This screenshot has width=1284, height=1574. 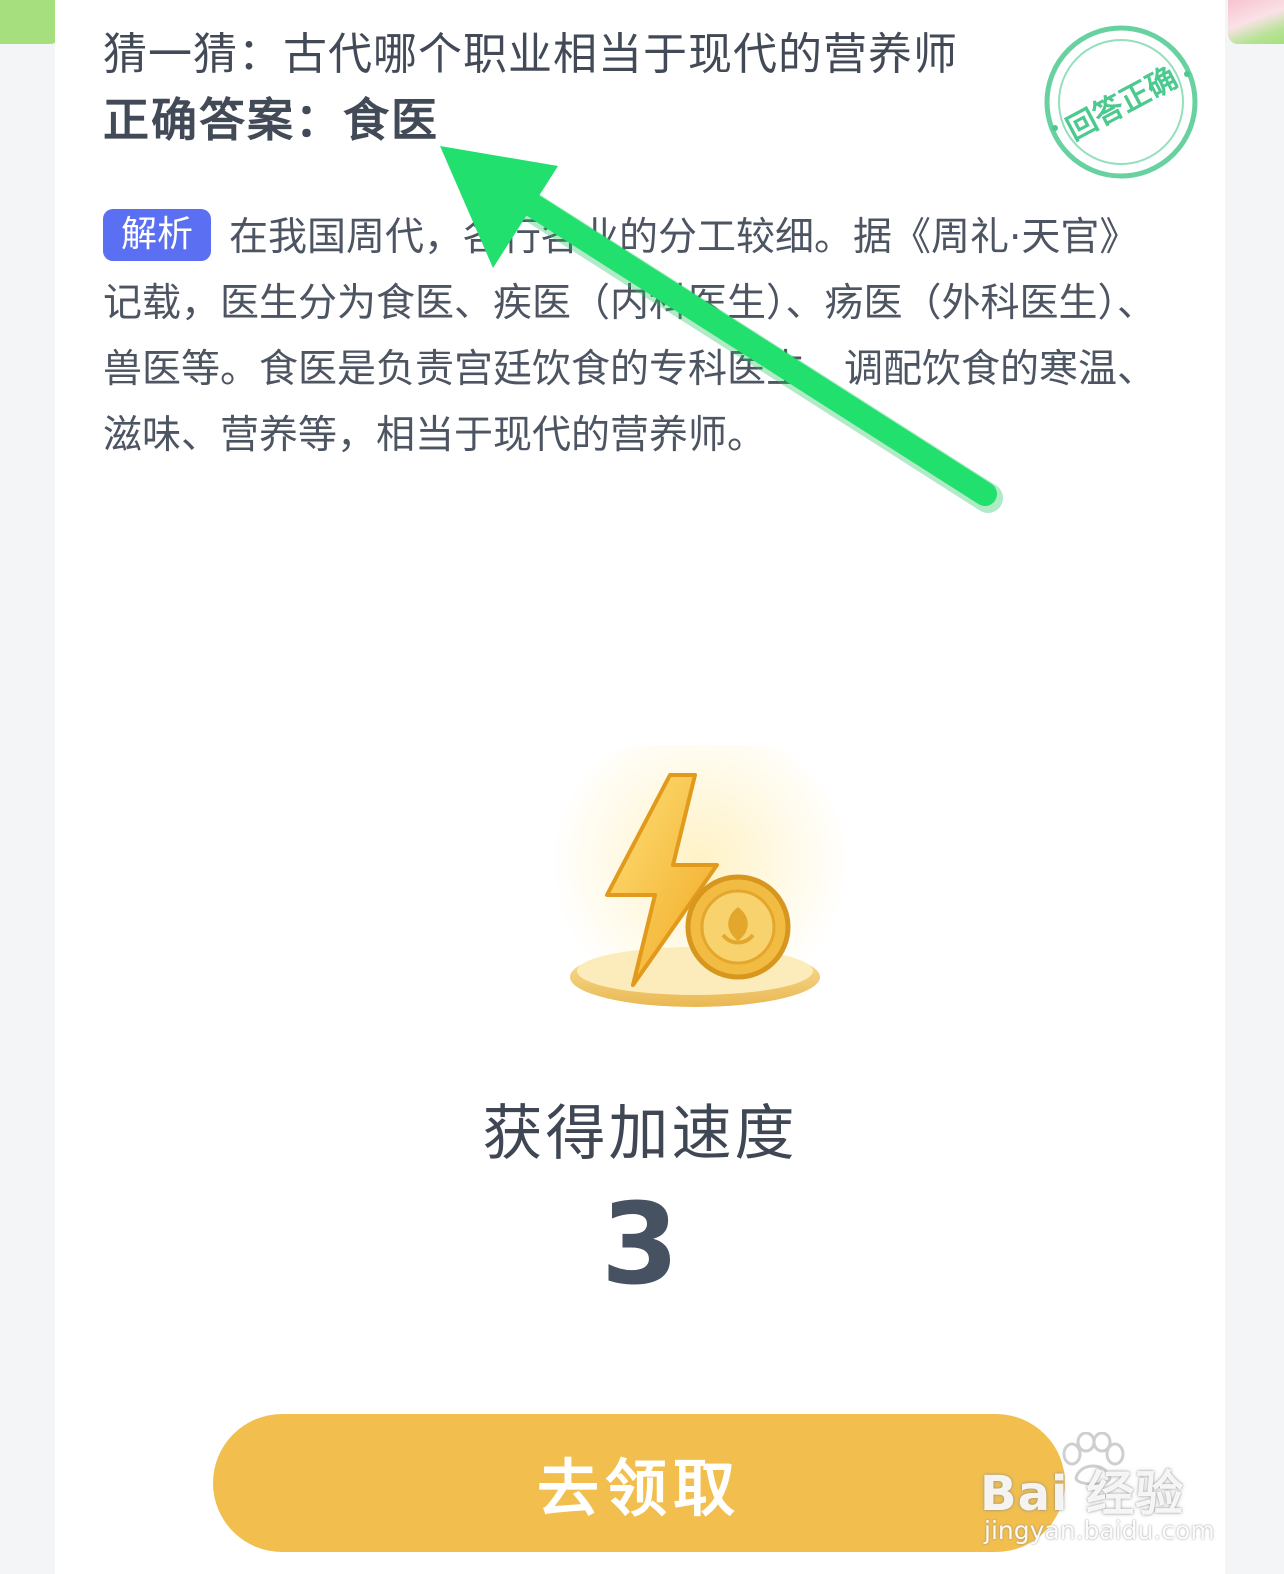 What do you see at coordinates (530, 54) in the screenshot?
I see `quiz-question: 猜一猜：古代哪个职业相当于现代的营养师` at bounding box center [530, 54].